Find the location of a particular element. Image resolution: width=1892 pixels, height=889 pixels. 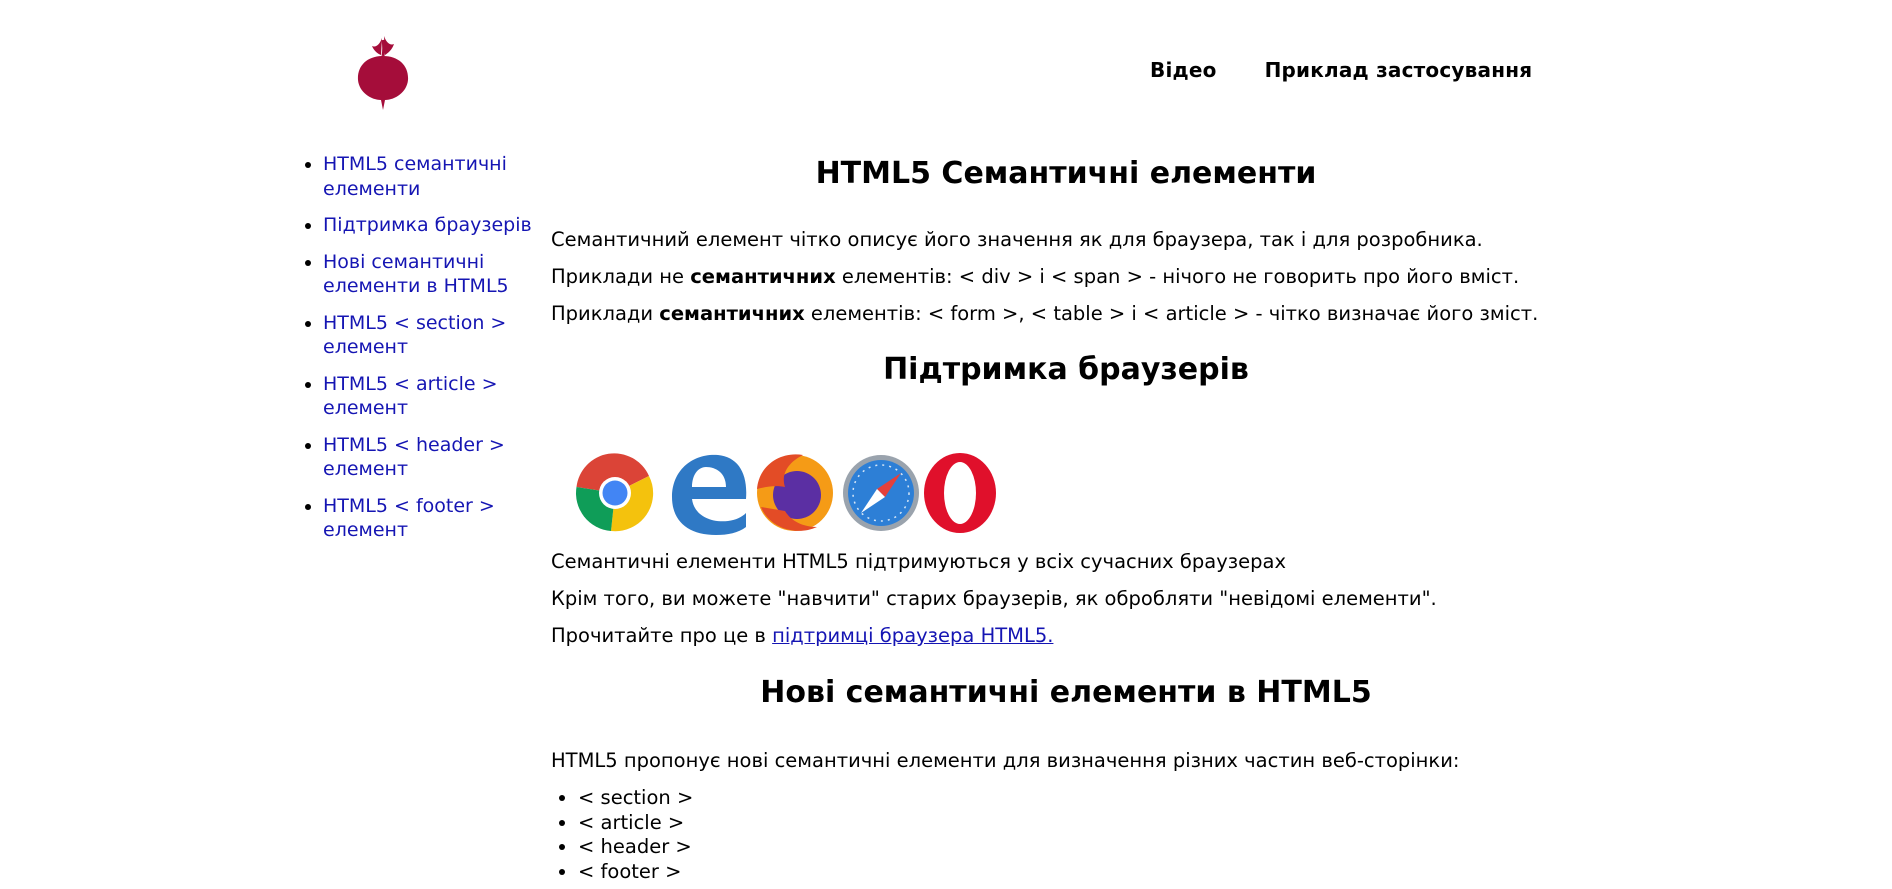

section-title-new-elements: Нові семантичні елементи в HTML5 is located at coordinates (1066, 692).